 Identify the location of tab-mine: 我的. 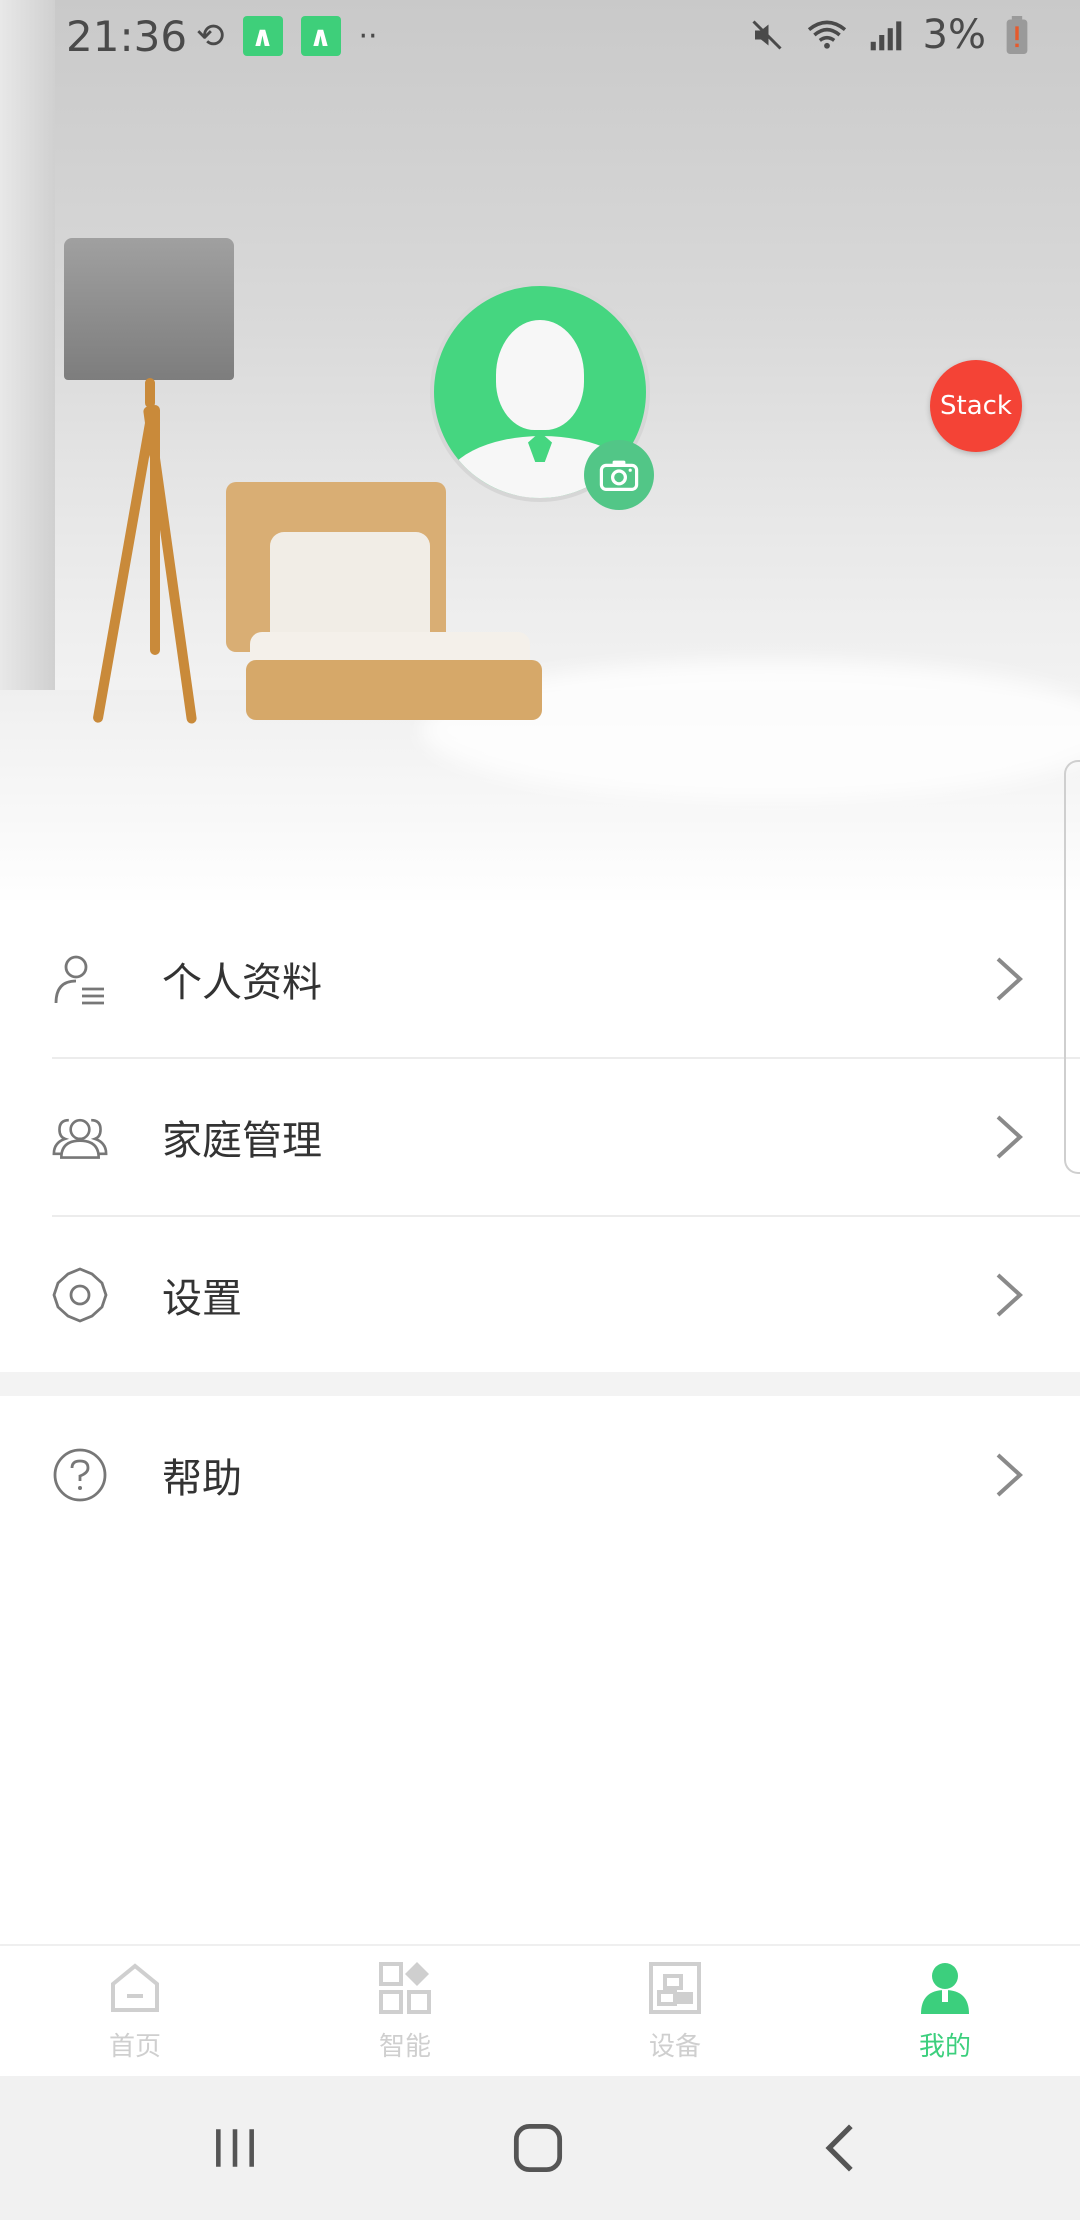
(945, 2011).